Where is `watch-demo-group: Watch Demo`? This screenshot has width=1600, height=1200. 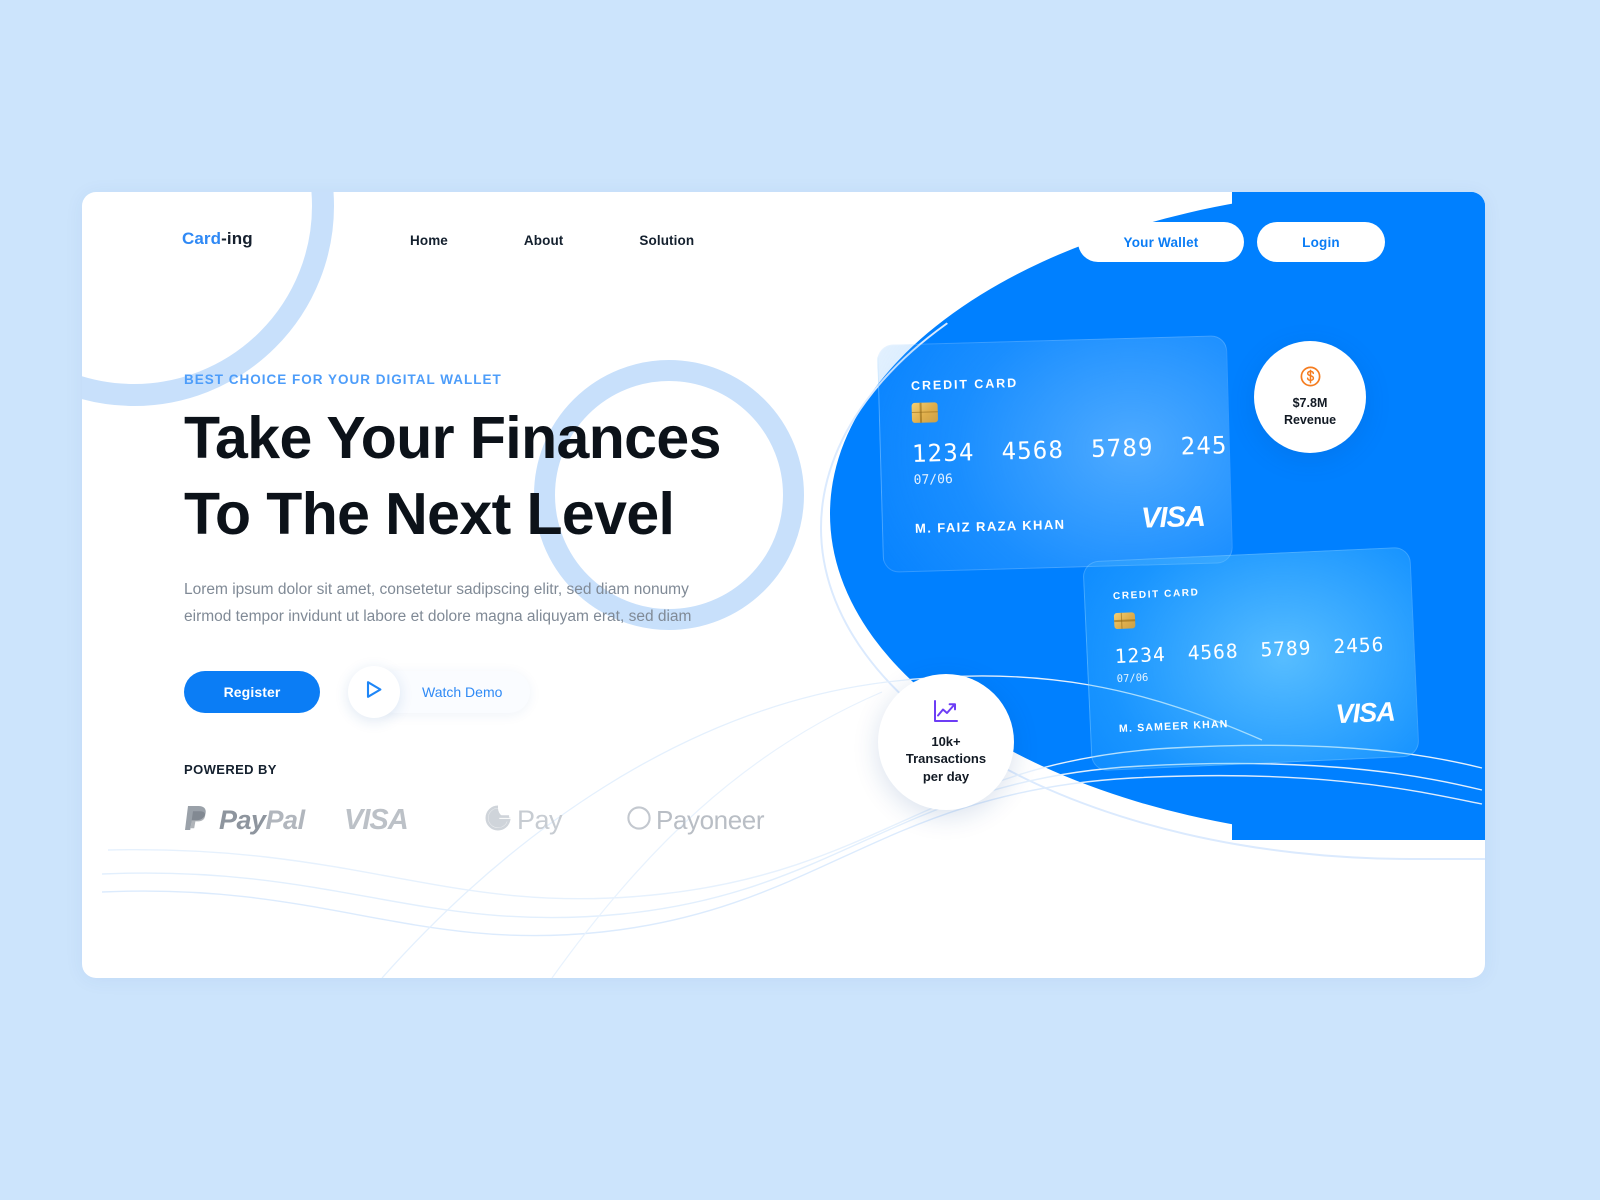
watch-demo-group: Watch Demo is located at coordinates (439, 692).